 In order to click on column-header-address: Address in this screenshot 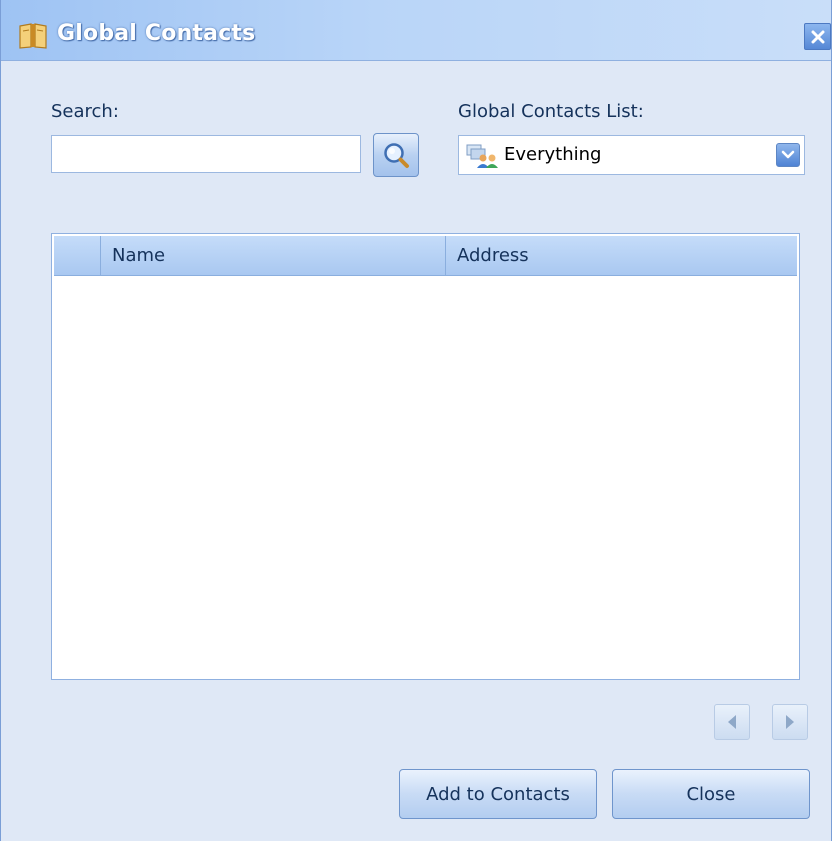, I will do `click(622, 255)`.